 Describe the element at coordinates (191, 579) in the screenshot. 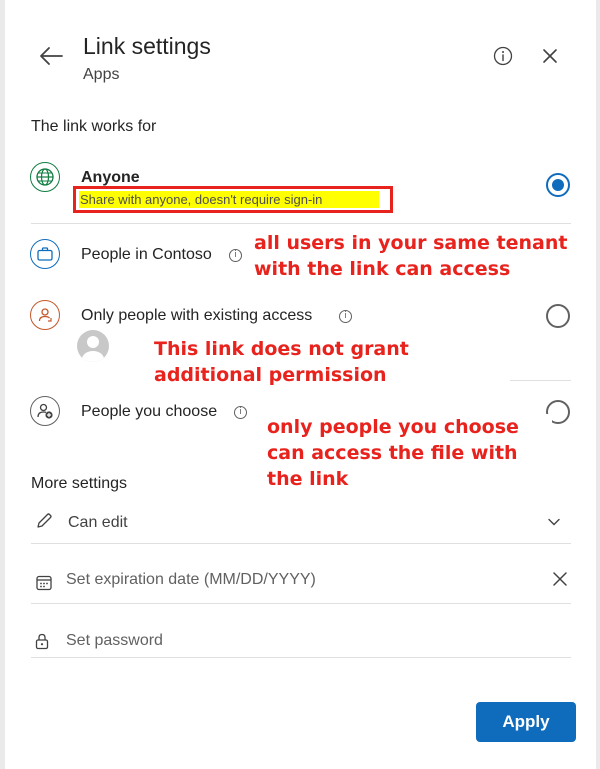

I see `expiration-date-placeholder: Set expiration date (MM/DD/YYYY)` at that location.